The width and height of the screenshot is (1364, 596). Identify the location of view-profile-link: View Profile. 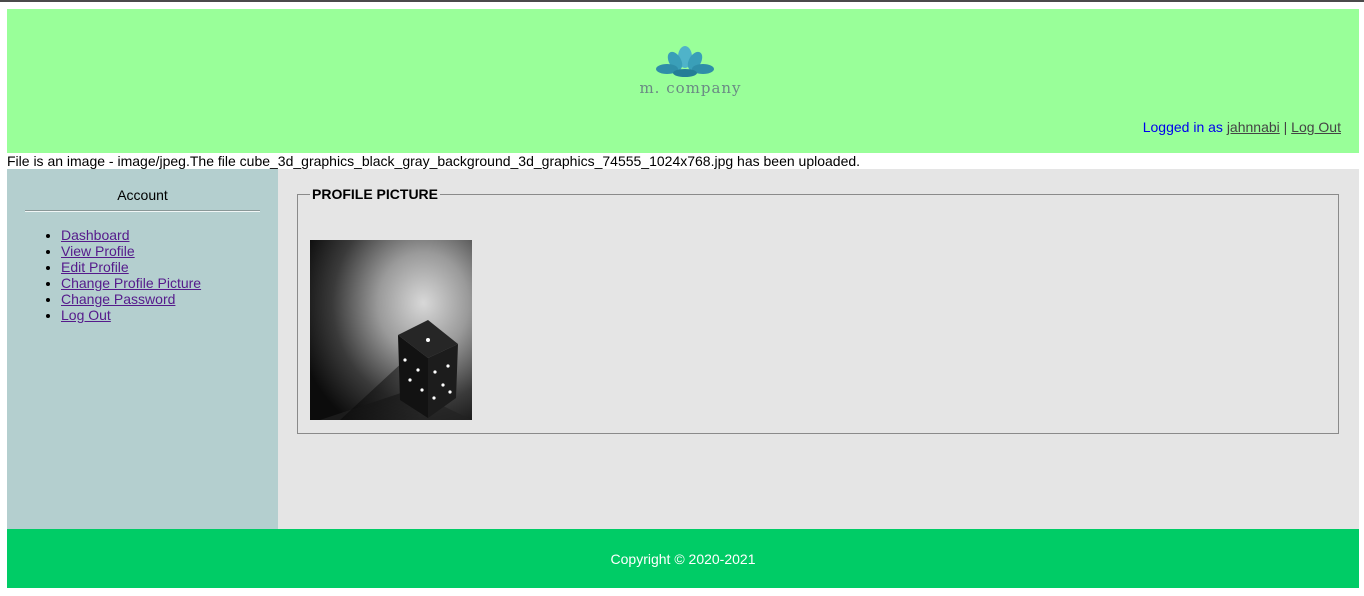
(98, 251).